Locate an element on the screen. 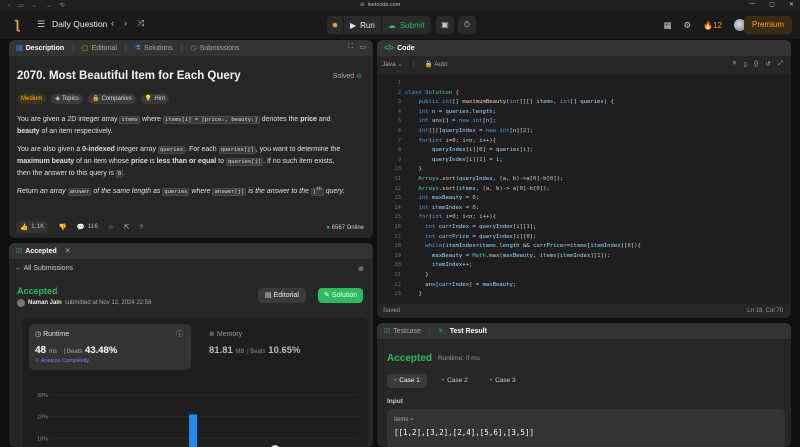  reset-icon: ↺ is located at coordinates (767, 64).